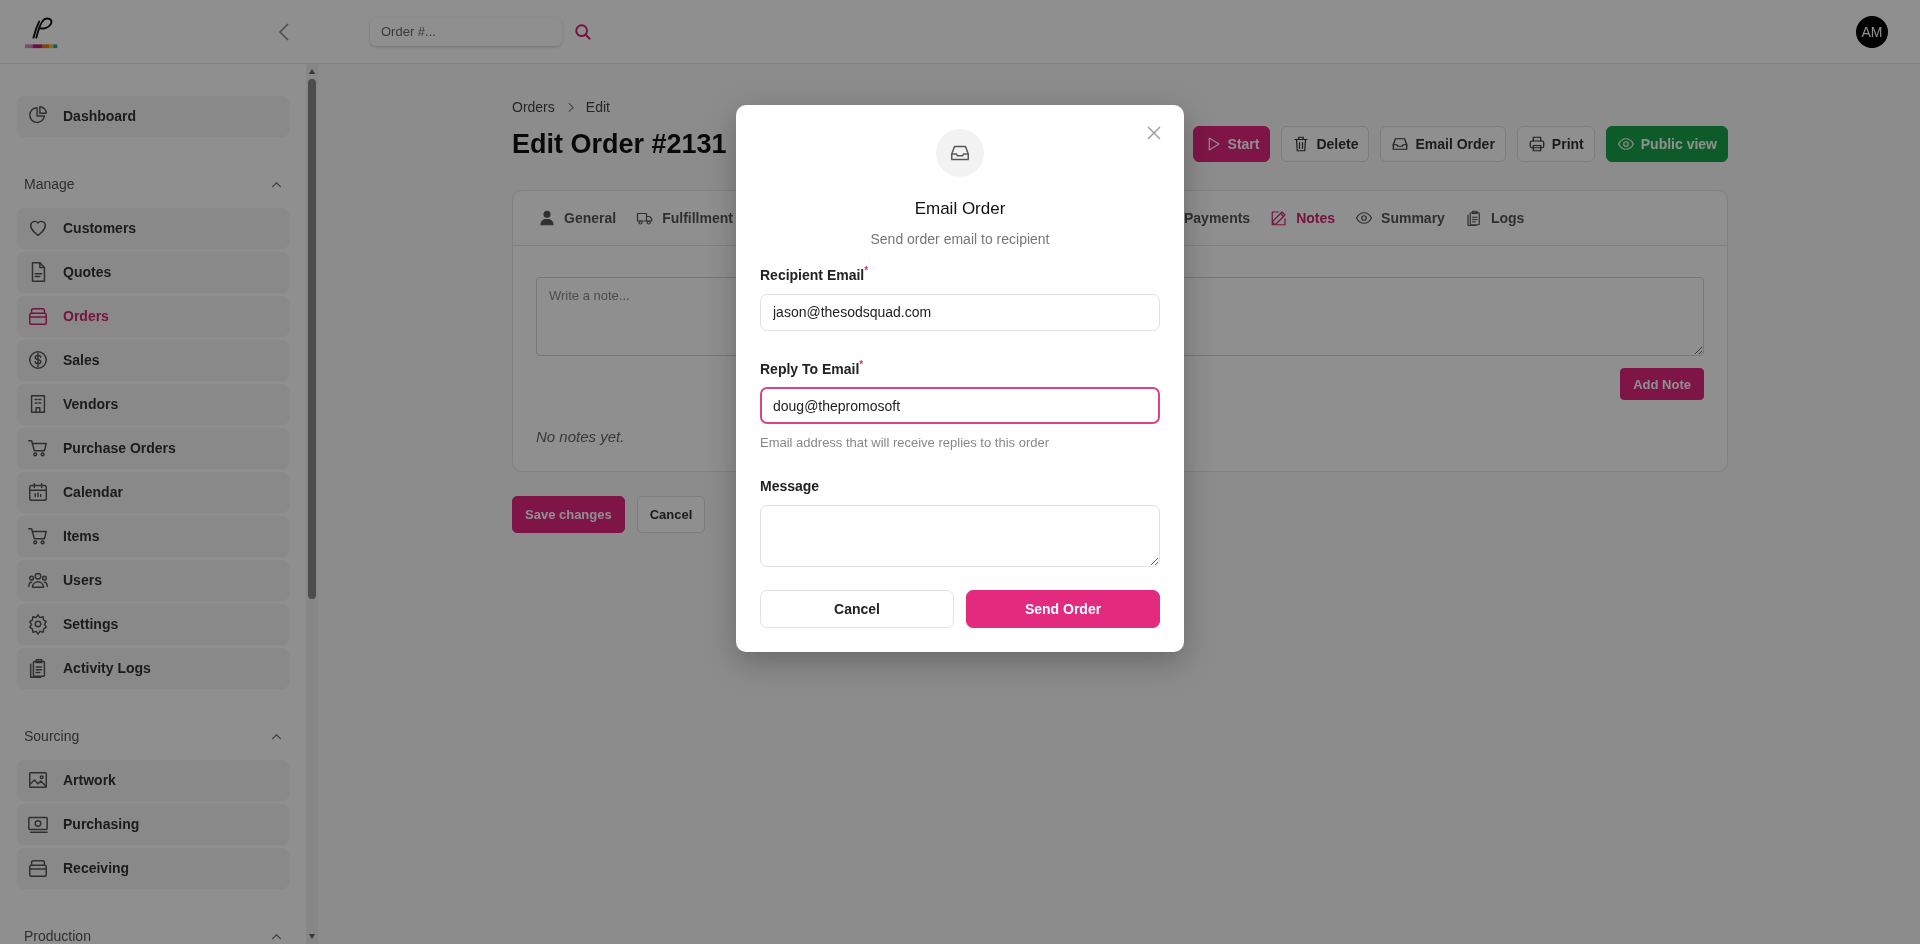 This screenshot has width=1920, height=944. What do you see at coordinates (684, 218) in the screenshot?
I see `tab: Fulfillment` at bounding box center [684, 218].